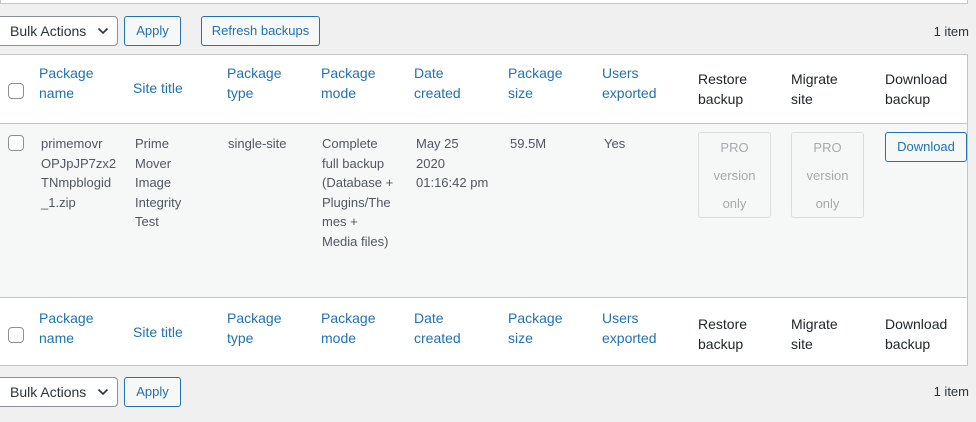 The image size is (976, 422). What do you see at coordinates (734, 175) in the screenshot?
I see `restore-pro-only-badge: PRO version only` at bounding box center [734, 175].